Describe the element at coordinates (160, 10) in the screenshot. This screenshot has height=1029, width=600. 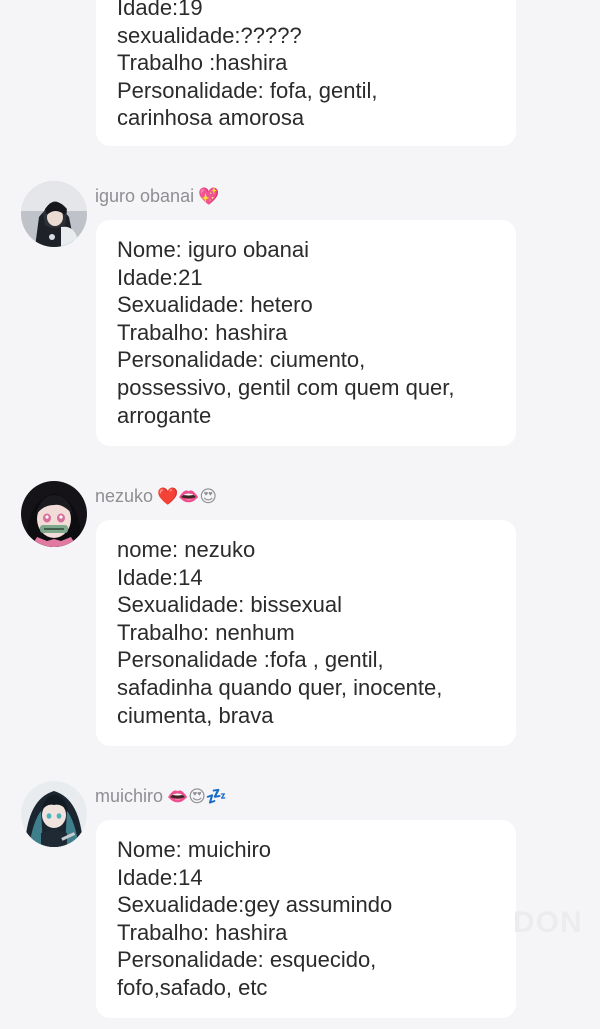
I see `message-line: Idade:19` at that location.